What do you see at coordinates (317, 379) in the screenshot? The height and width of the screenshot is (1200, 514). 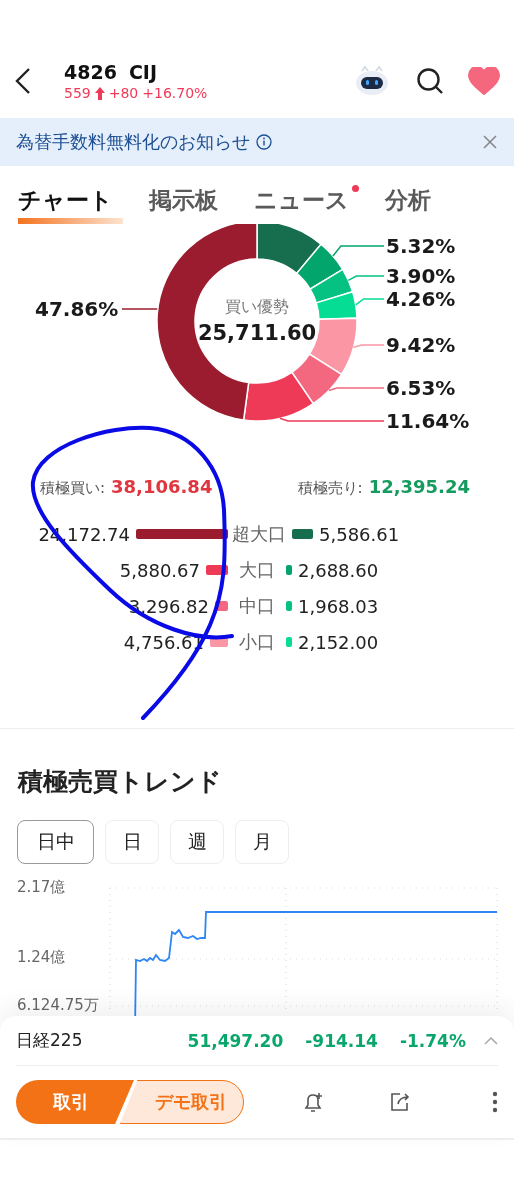 I see `donut-slice` at bounding box center [317, 379].